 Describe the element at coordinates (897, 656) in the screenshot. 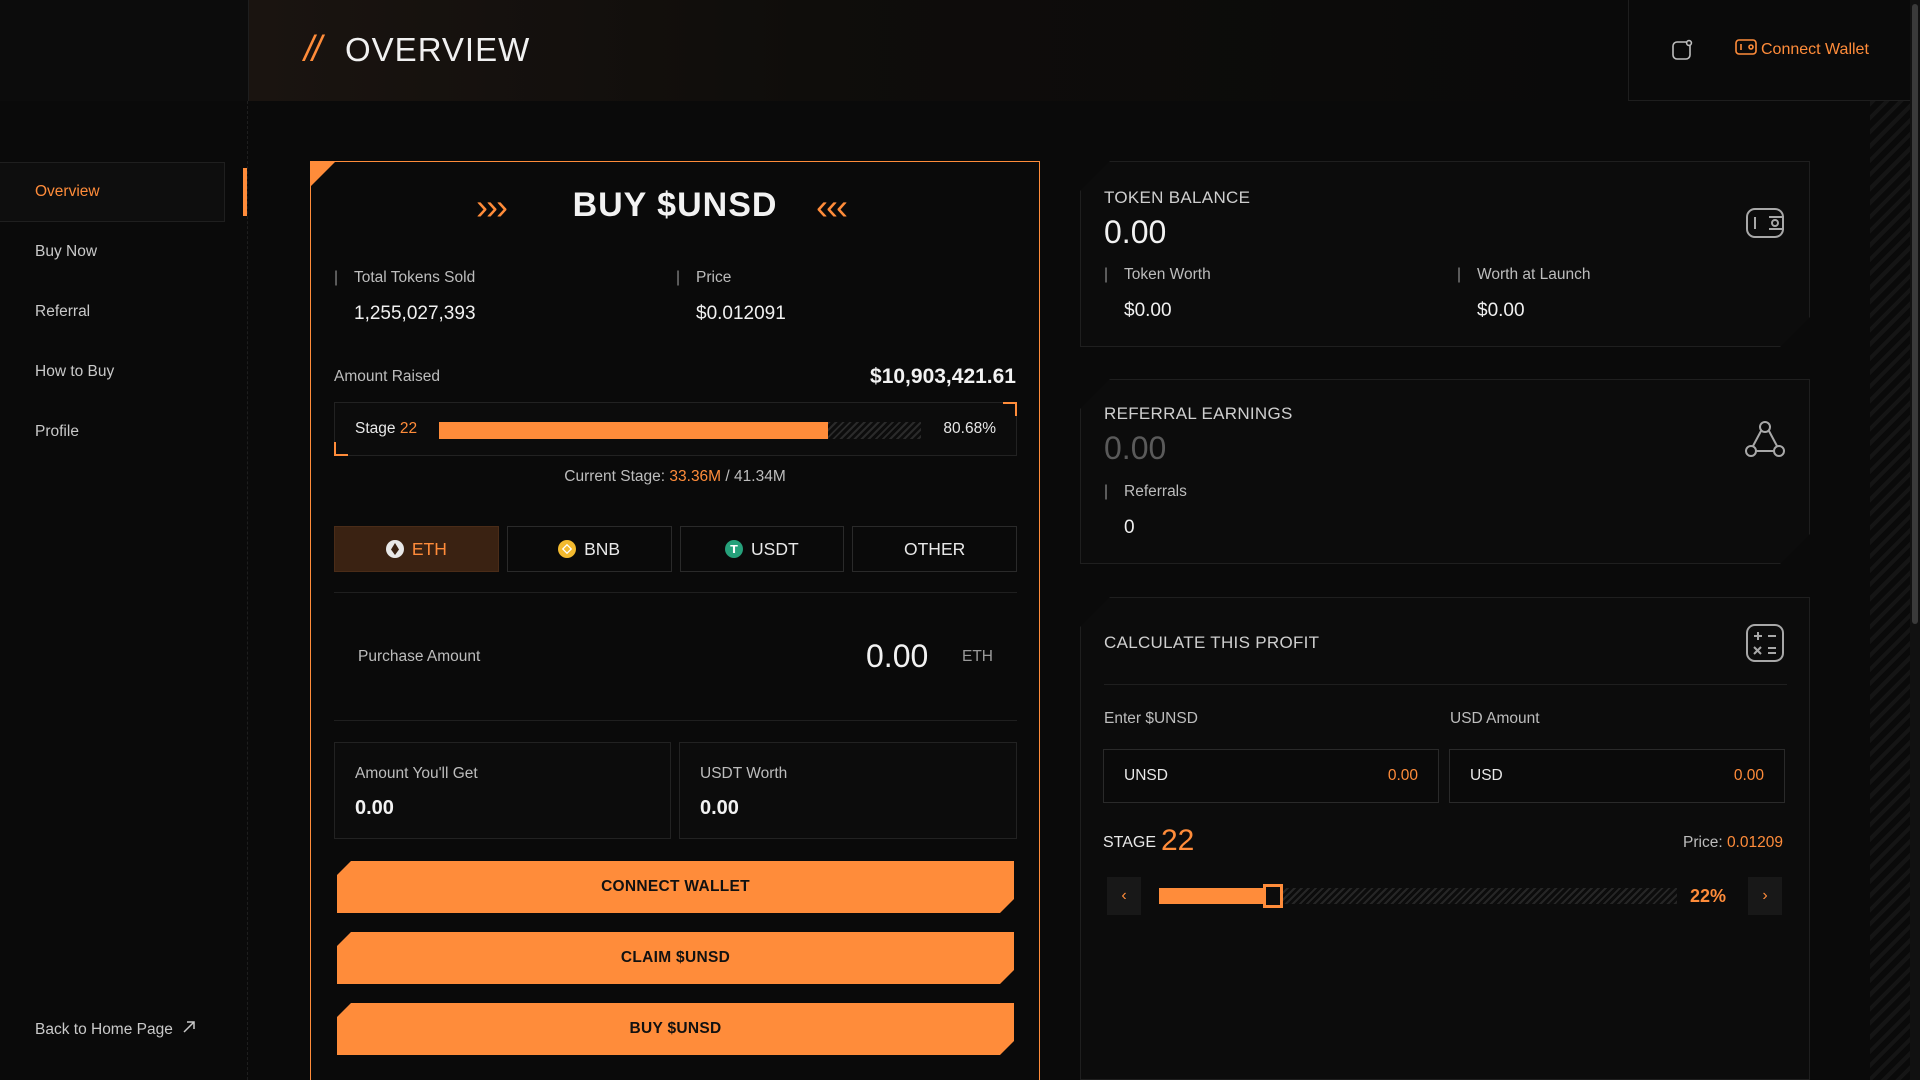

I see `purchase-amount-input: 0.00` at that location.